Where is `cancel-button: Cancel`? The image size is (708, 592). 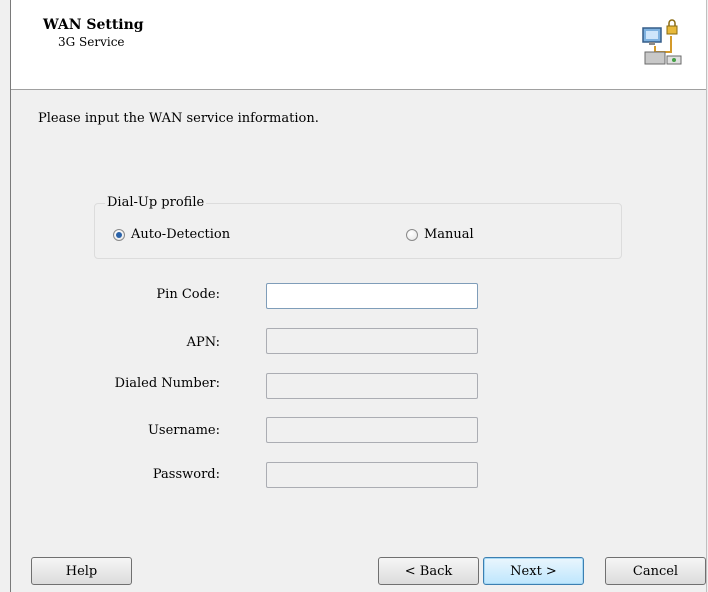 cancel-button: Cancel is located at coordinates (655, 571).